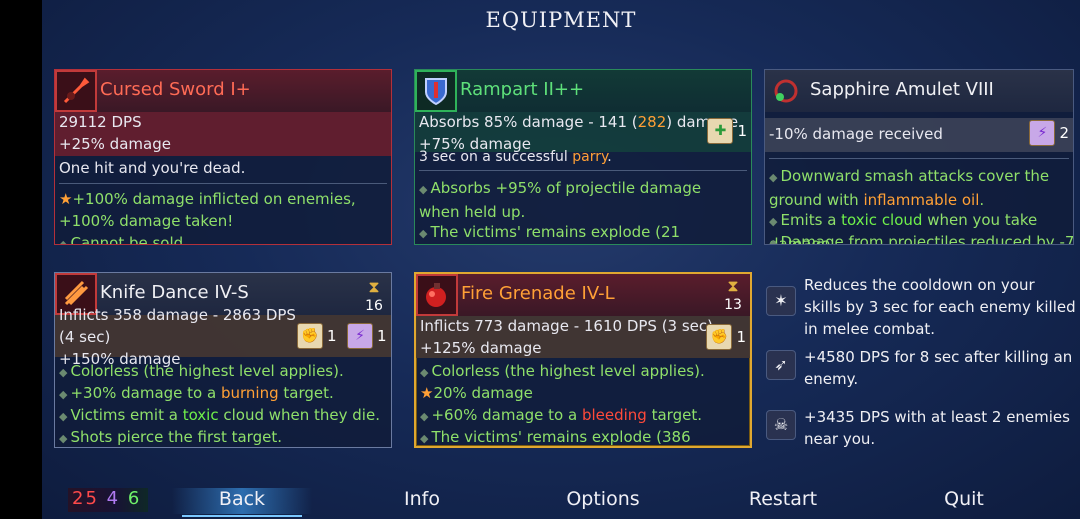 Image resolution: width=1080 pixels, height=519 pixels. I want to click on survival-count: 6, so click(134, 498).